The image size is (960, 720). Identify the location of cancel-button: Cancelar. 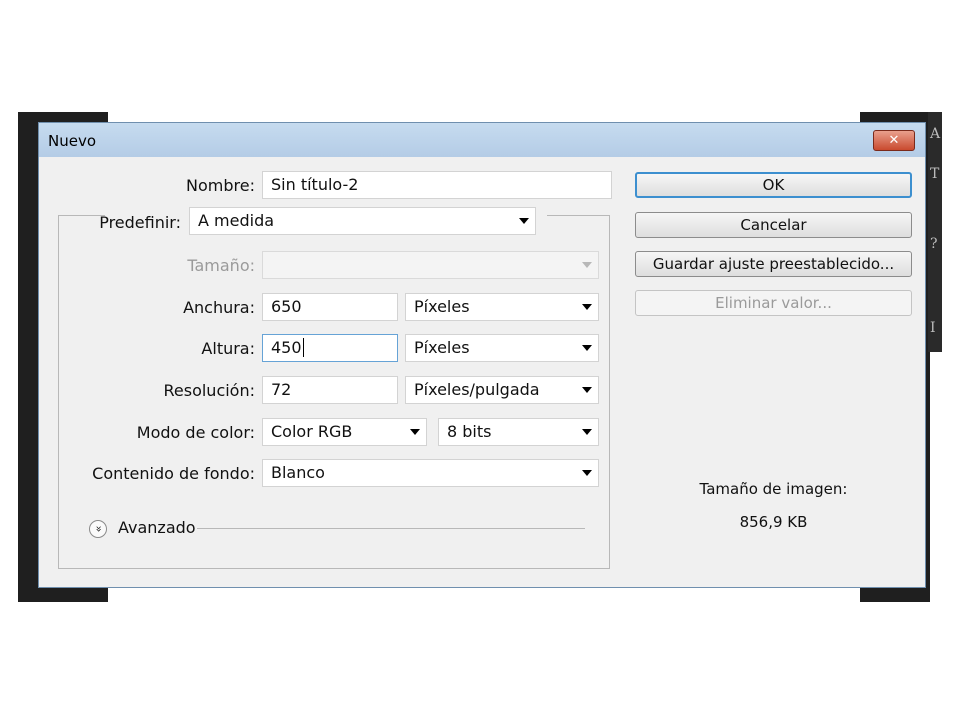
(773, 225).